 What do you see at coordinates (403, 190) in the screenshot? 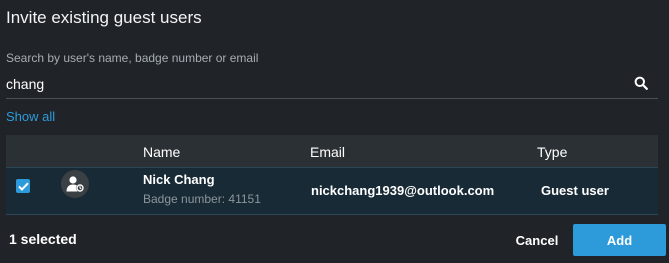
I see `user-email: nickchang1939@outlook.com` at bounding box center [403, 190].